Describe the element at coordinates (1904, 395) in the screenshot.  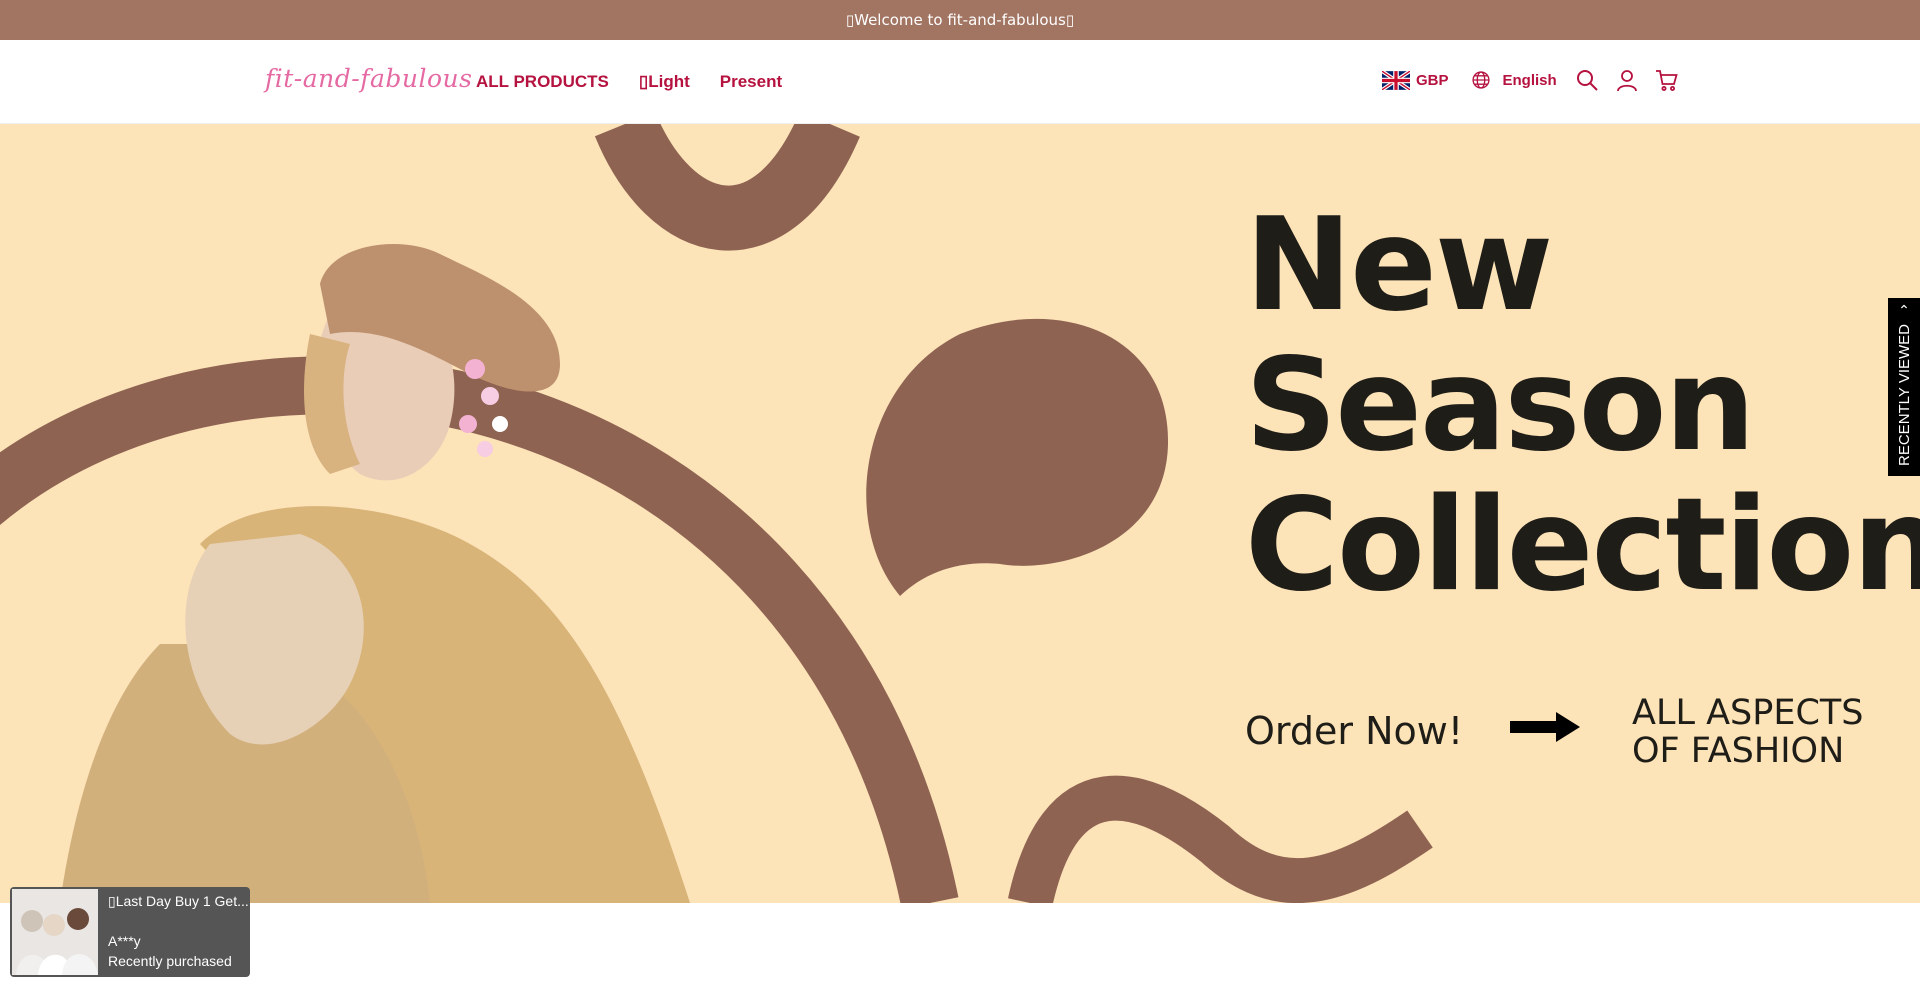
I see `recently-viewed-label: RECENTLY VIEWED` at that location.